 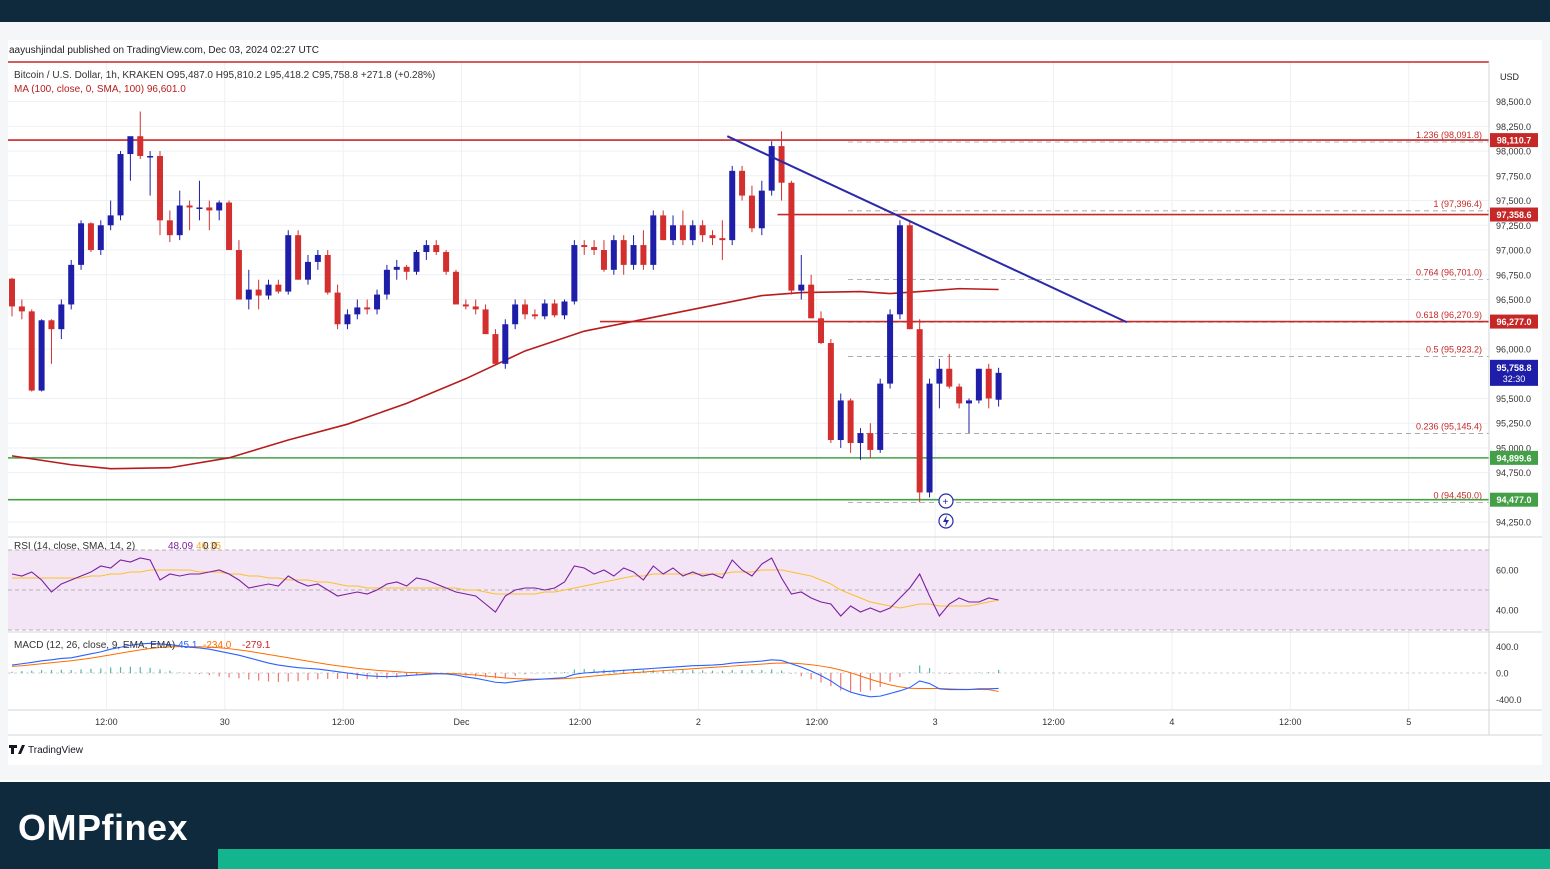 I want to click on level-price-tag-label: 94,477.0, so click(x=1513, y=500).